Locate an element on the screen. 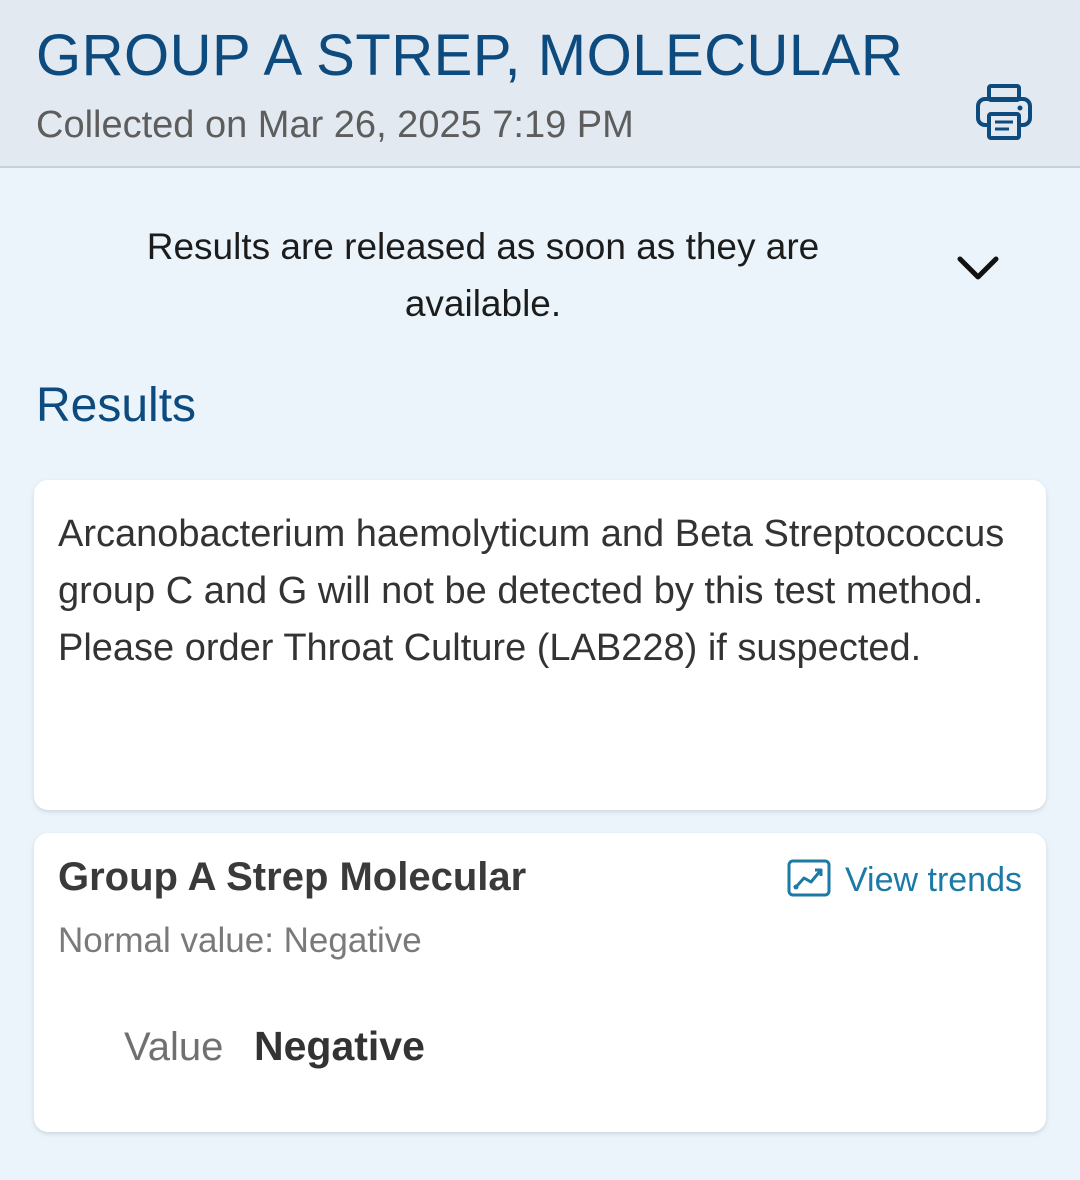 The width and height of the screenshot is (1080, 1180). value-label: Value is located at coordinates (174, 1047).